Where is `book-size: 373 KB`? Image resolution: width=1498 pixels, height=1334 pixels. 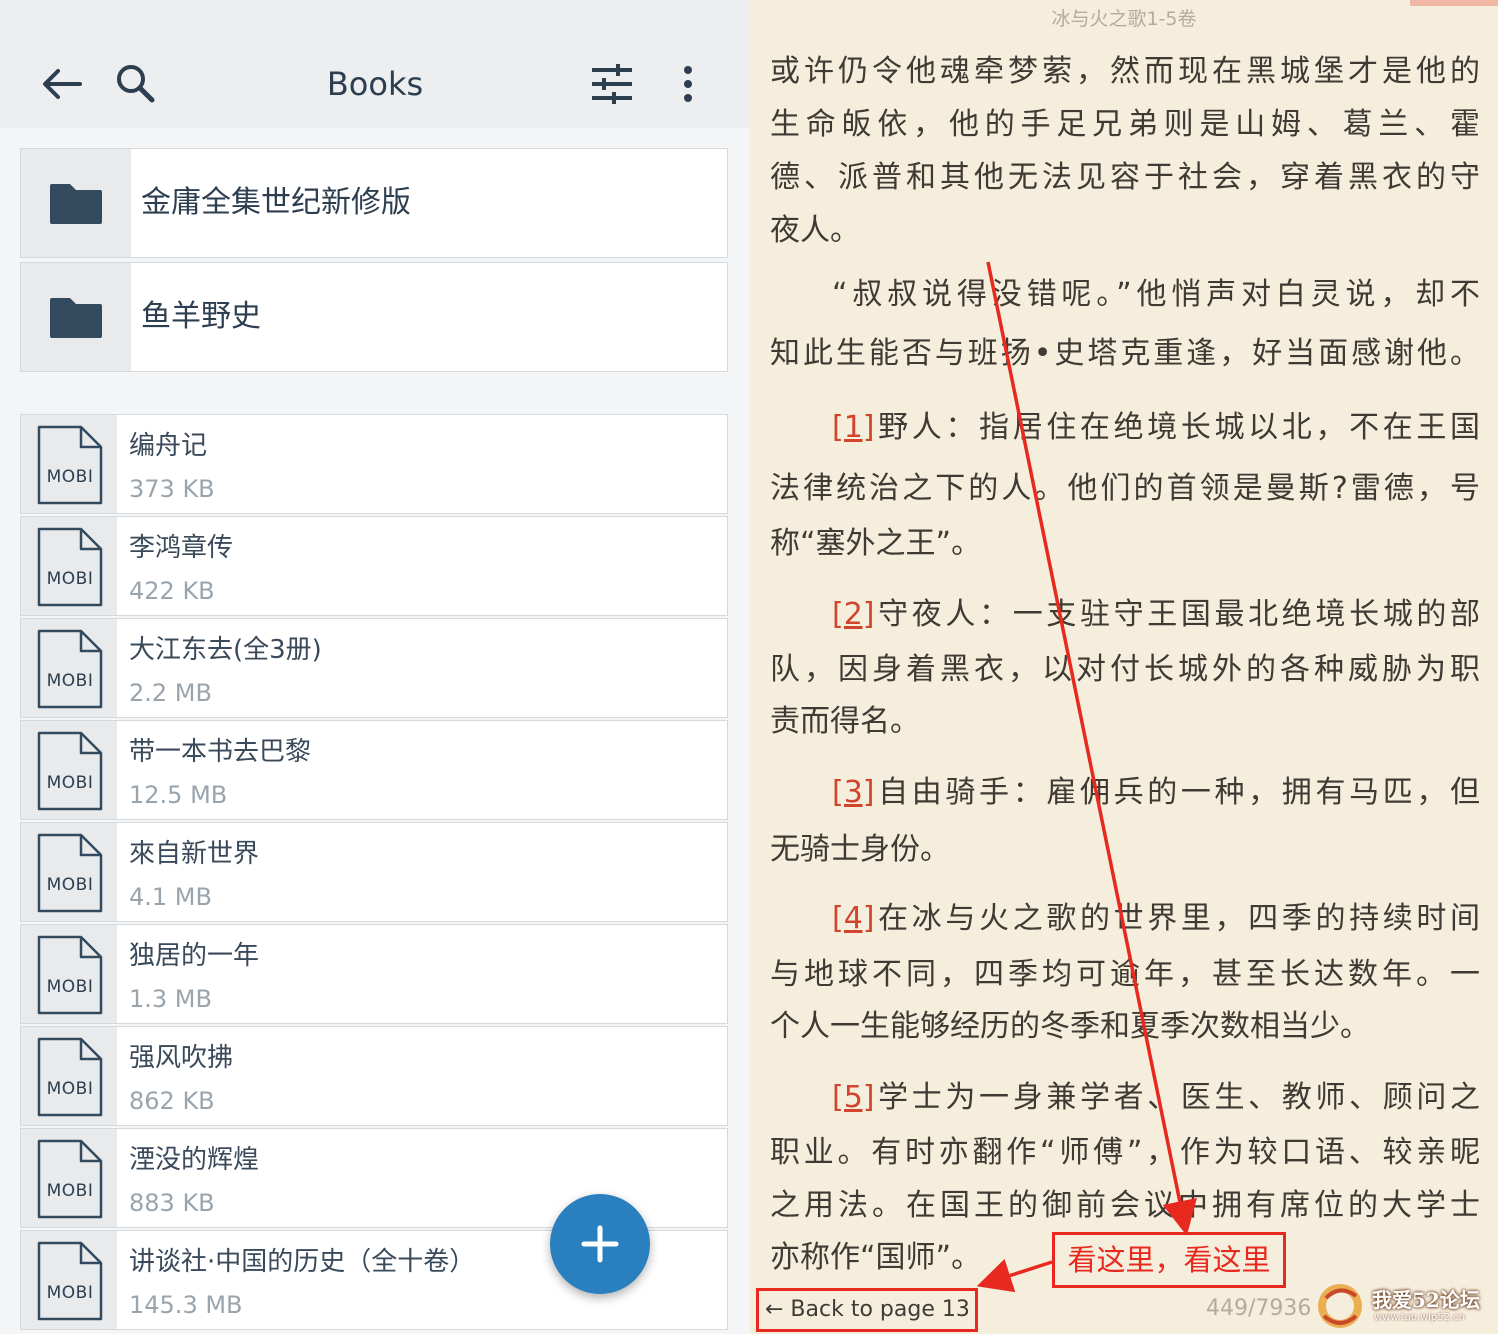 book-size: 373 KB is located at coordinates (172, 489).